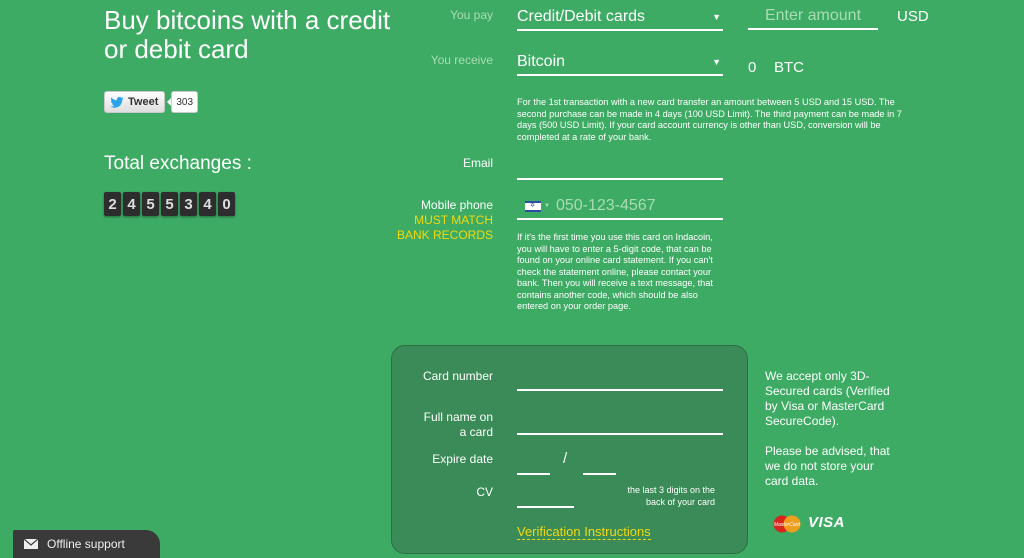 The width and height of the screenshot is (1024, 558). I want to click on offline-support-label: Offline support, so click(86, 544).